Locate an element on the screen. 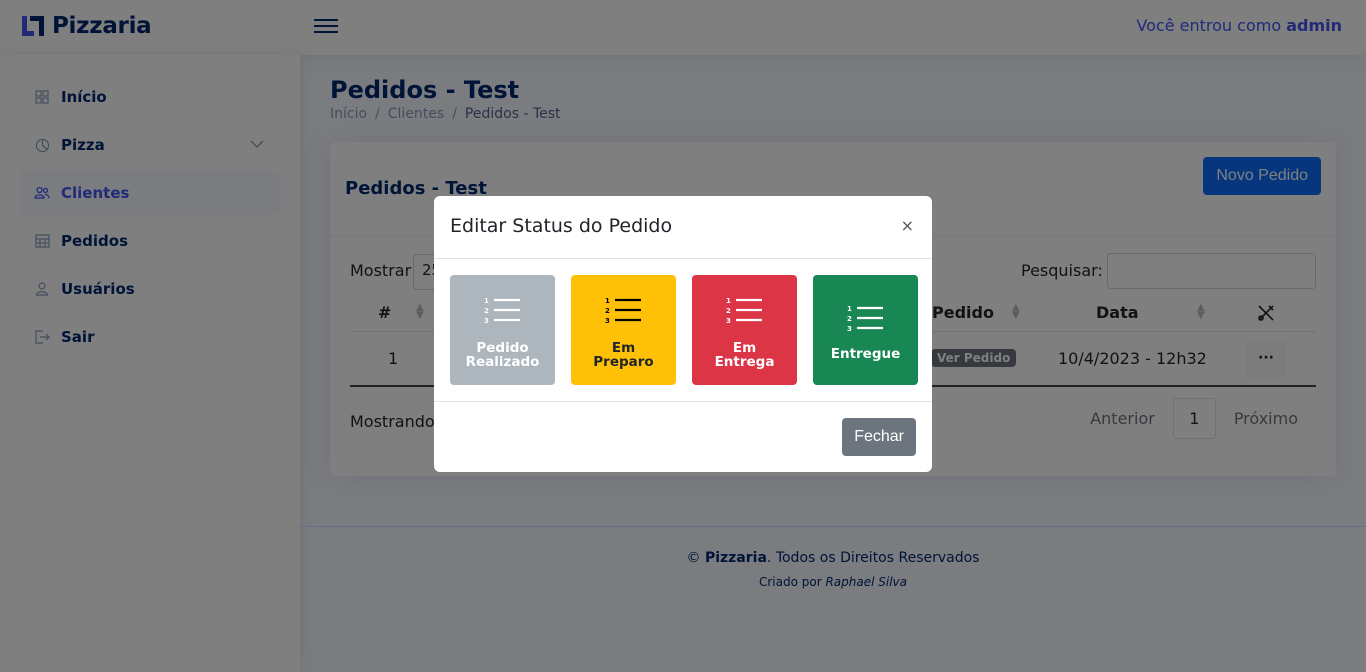 This screenshot has width=1366, height=672. status-em-entrega-button: 1 2 3 Em Entrega is located at coordinates (744, 330).